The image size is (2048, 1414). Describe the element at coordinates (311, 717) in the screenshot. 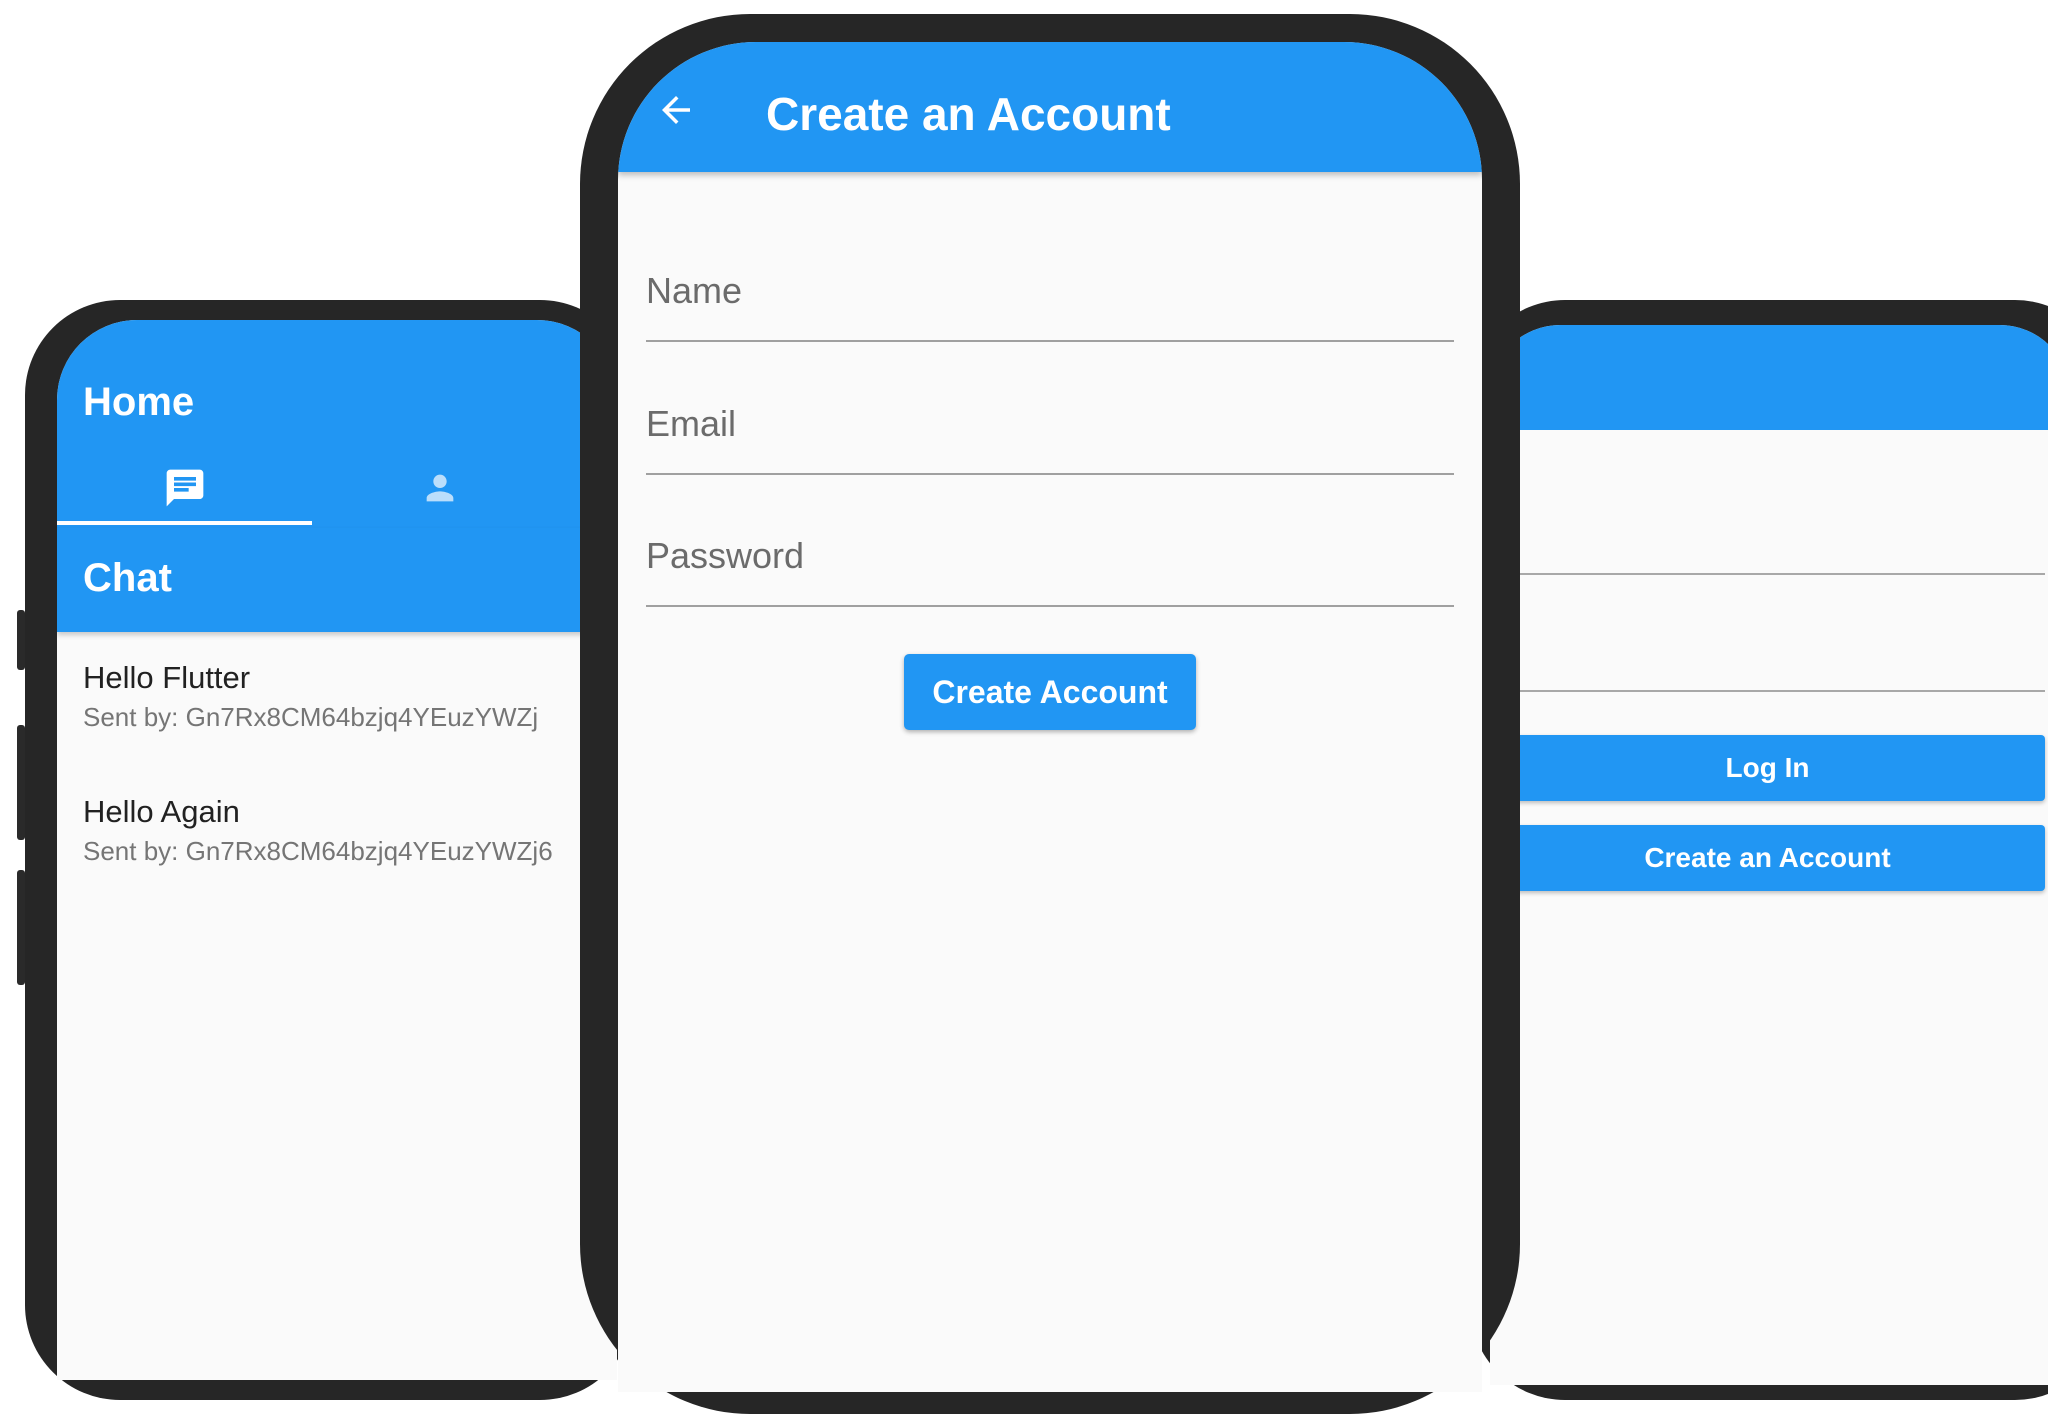

I see `message-sender: Sent by: Gn7Rx8CM64bzjq4YEuzYWZj` at that location.